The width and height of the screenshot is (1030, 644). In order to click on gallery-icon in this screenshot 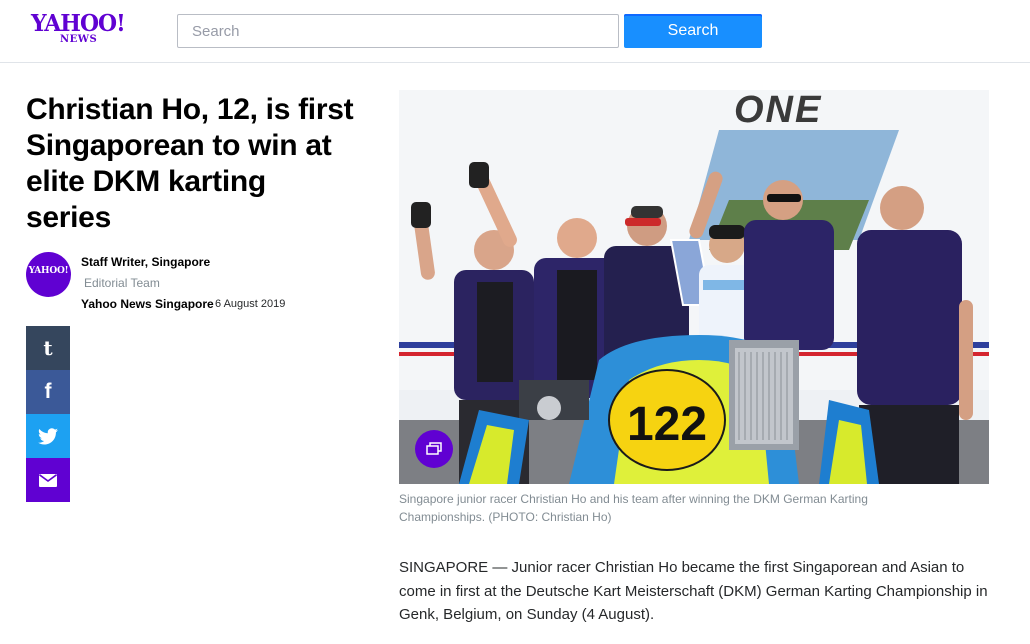, I will do `click(434, 448)`.